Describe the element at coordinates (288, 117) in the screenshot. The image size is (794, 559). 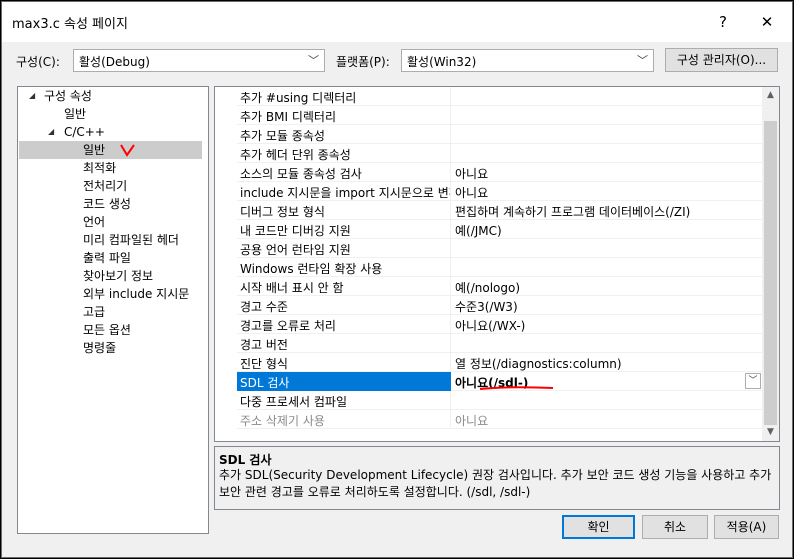
I see `property-name: 추가 BMI 디렉터리` at that location.